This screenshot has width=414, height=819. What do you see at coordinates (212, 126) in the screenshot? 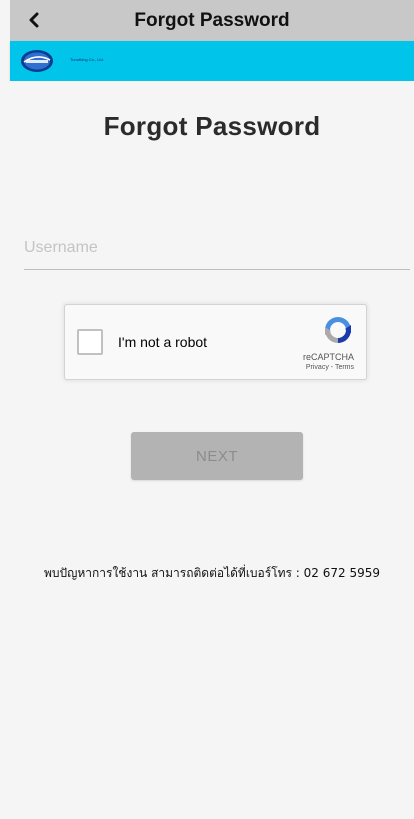
I see `page-title: Forgot Password` at bounding box center [212, 126].